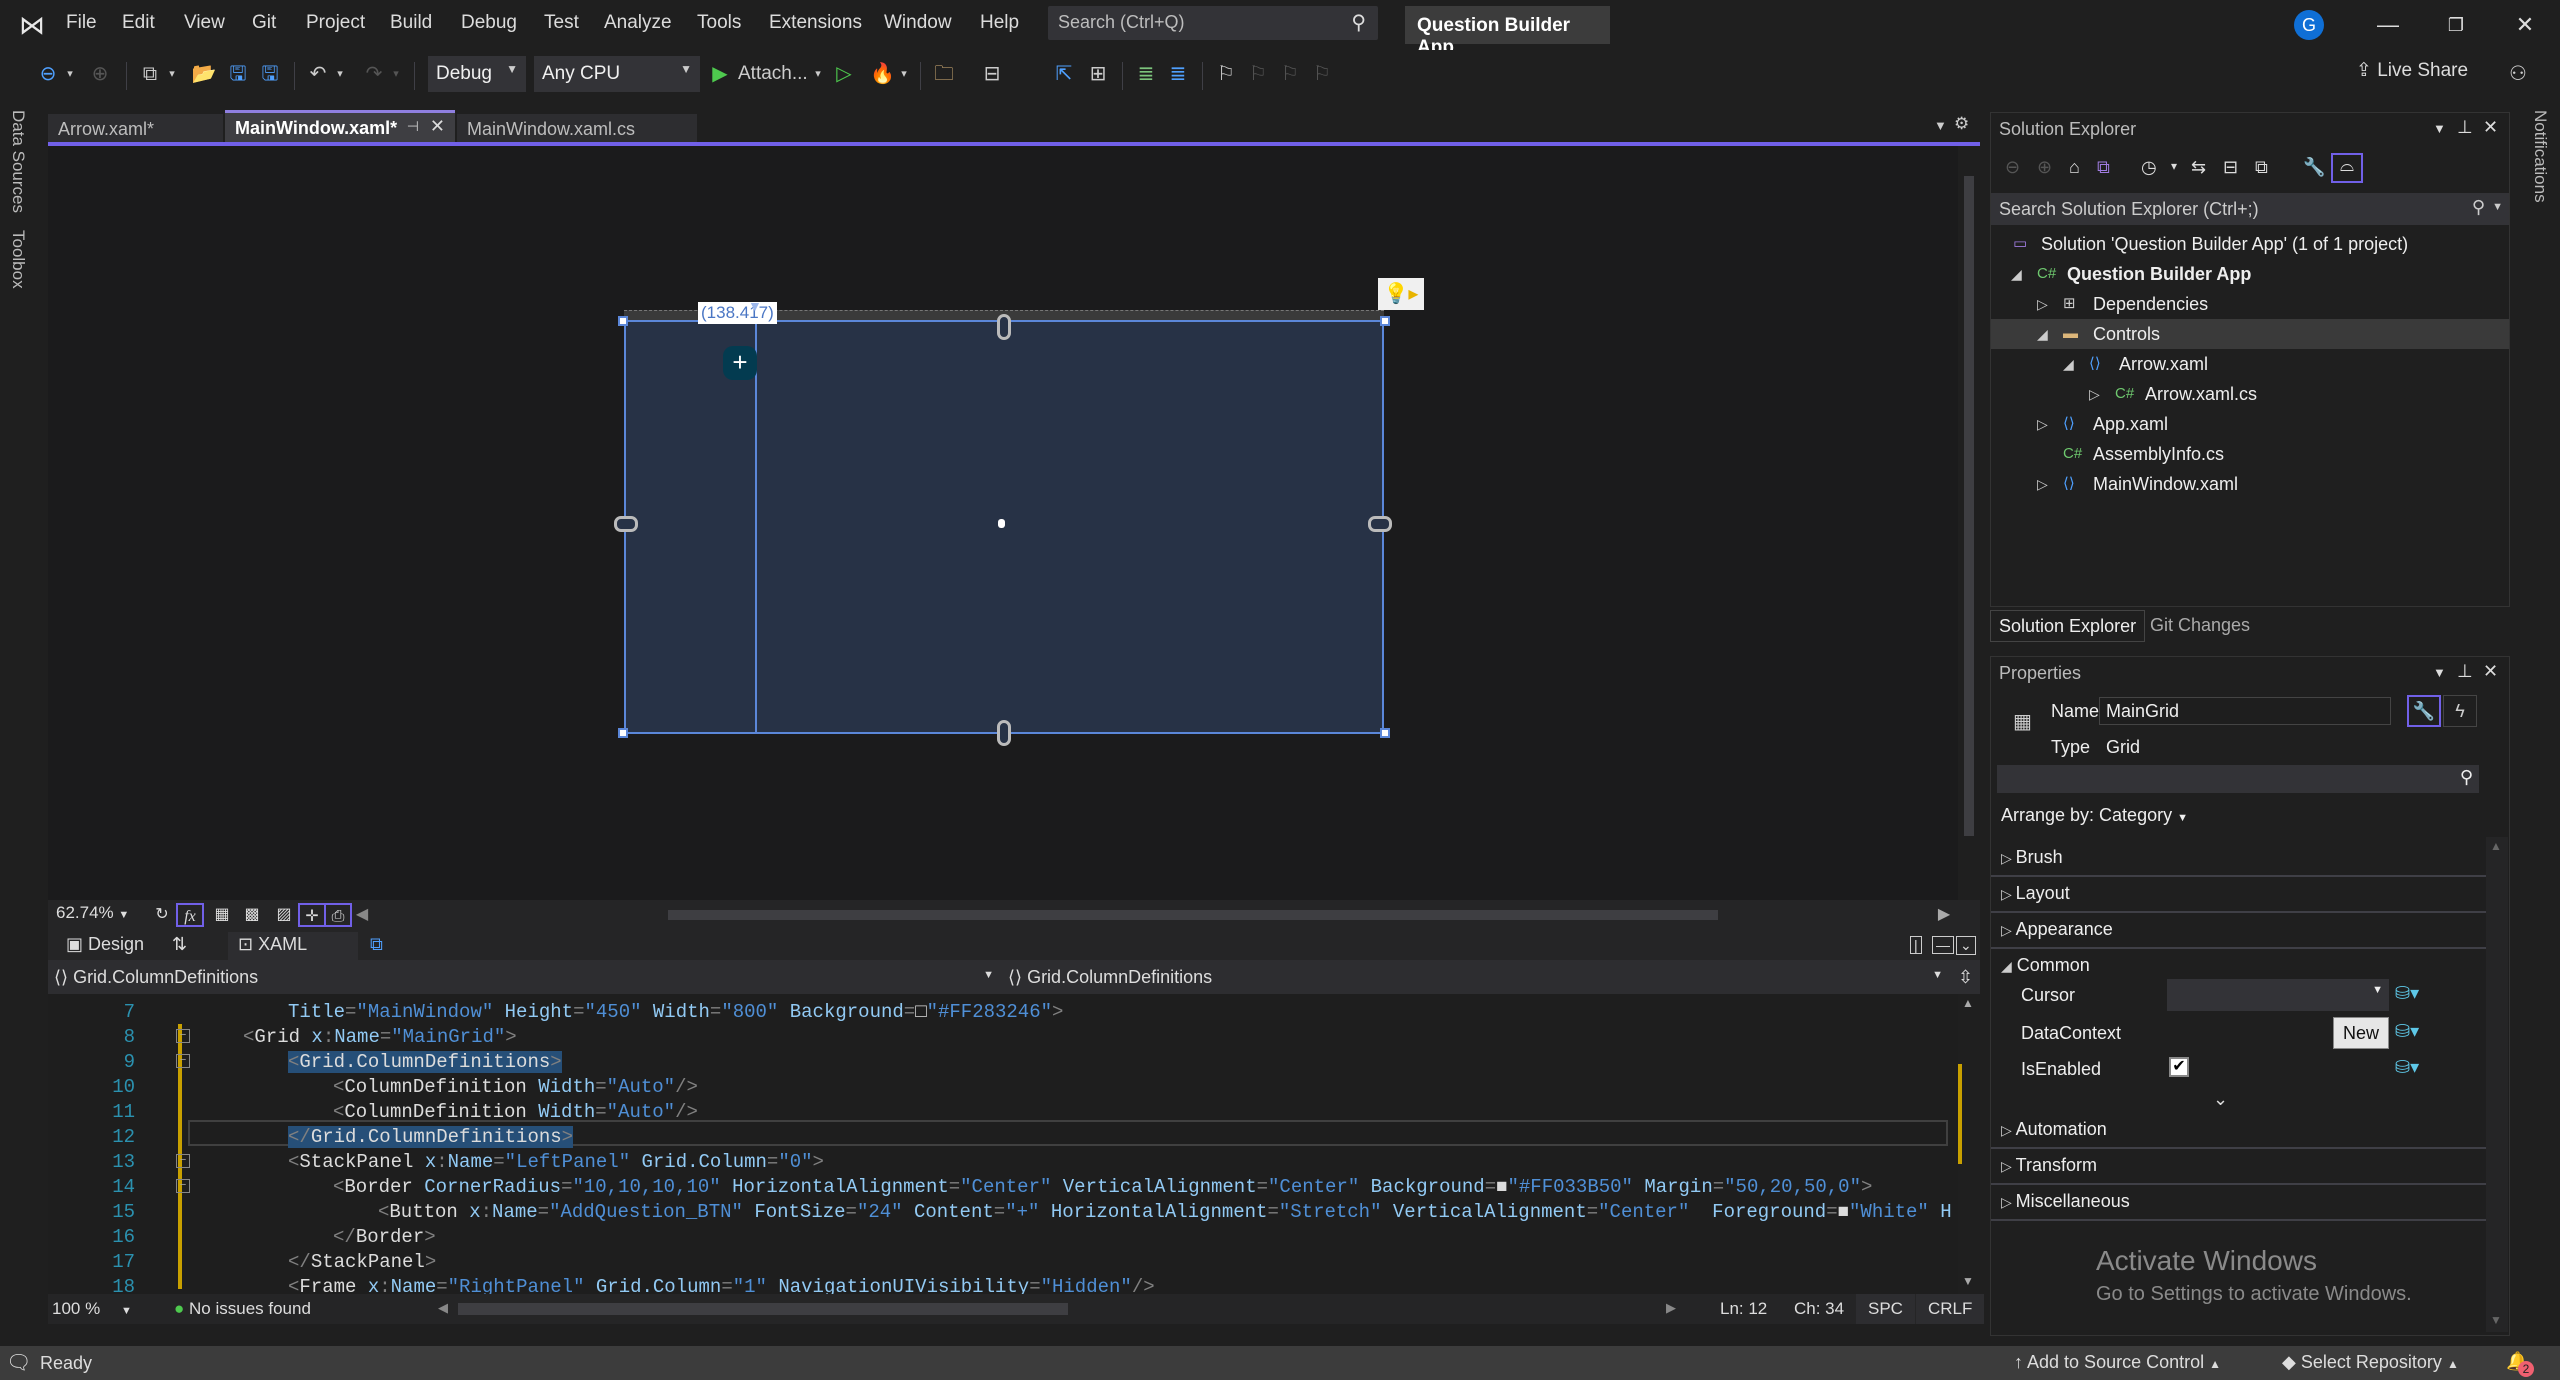  Describe the element at coordinates (2361, 1033) in the screenshot. I see `datacontext-new-button: New` at that location.